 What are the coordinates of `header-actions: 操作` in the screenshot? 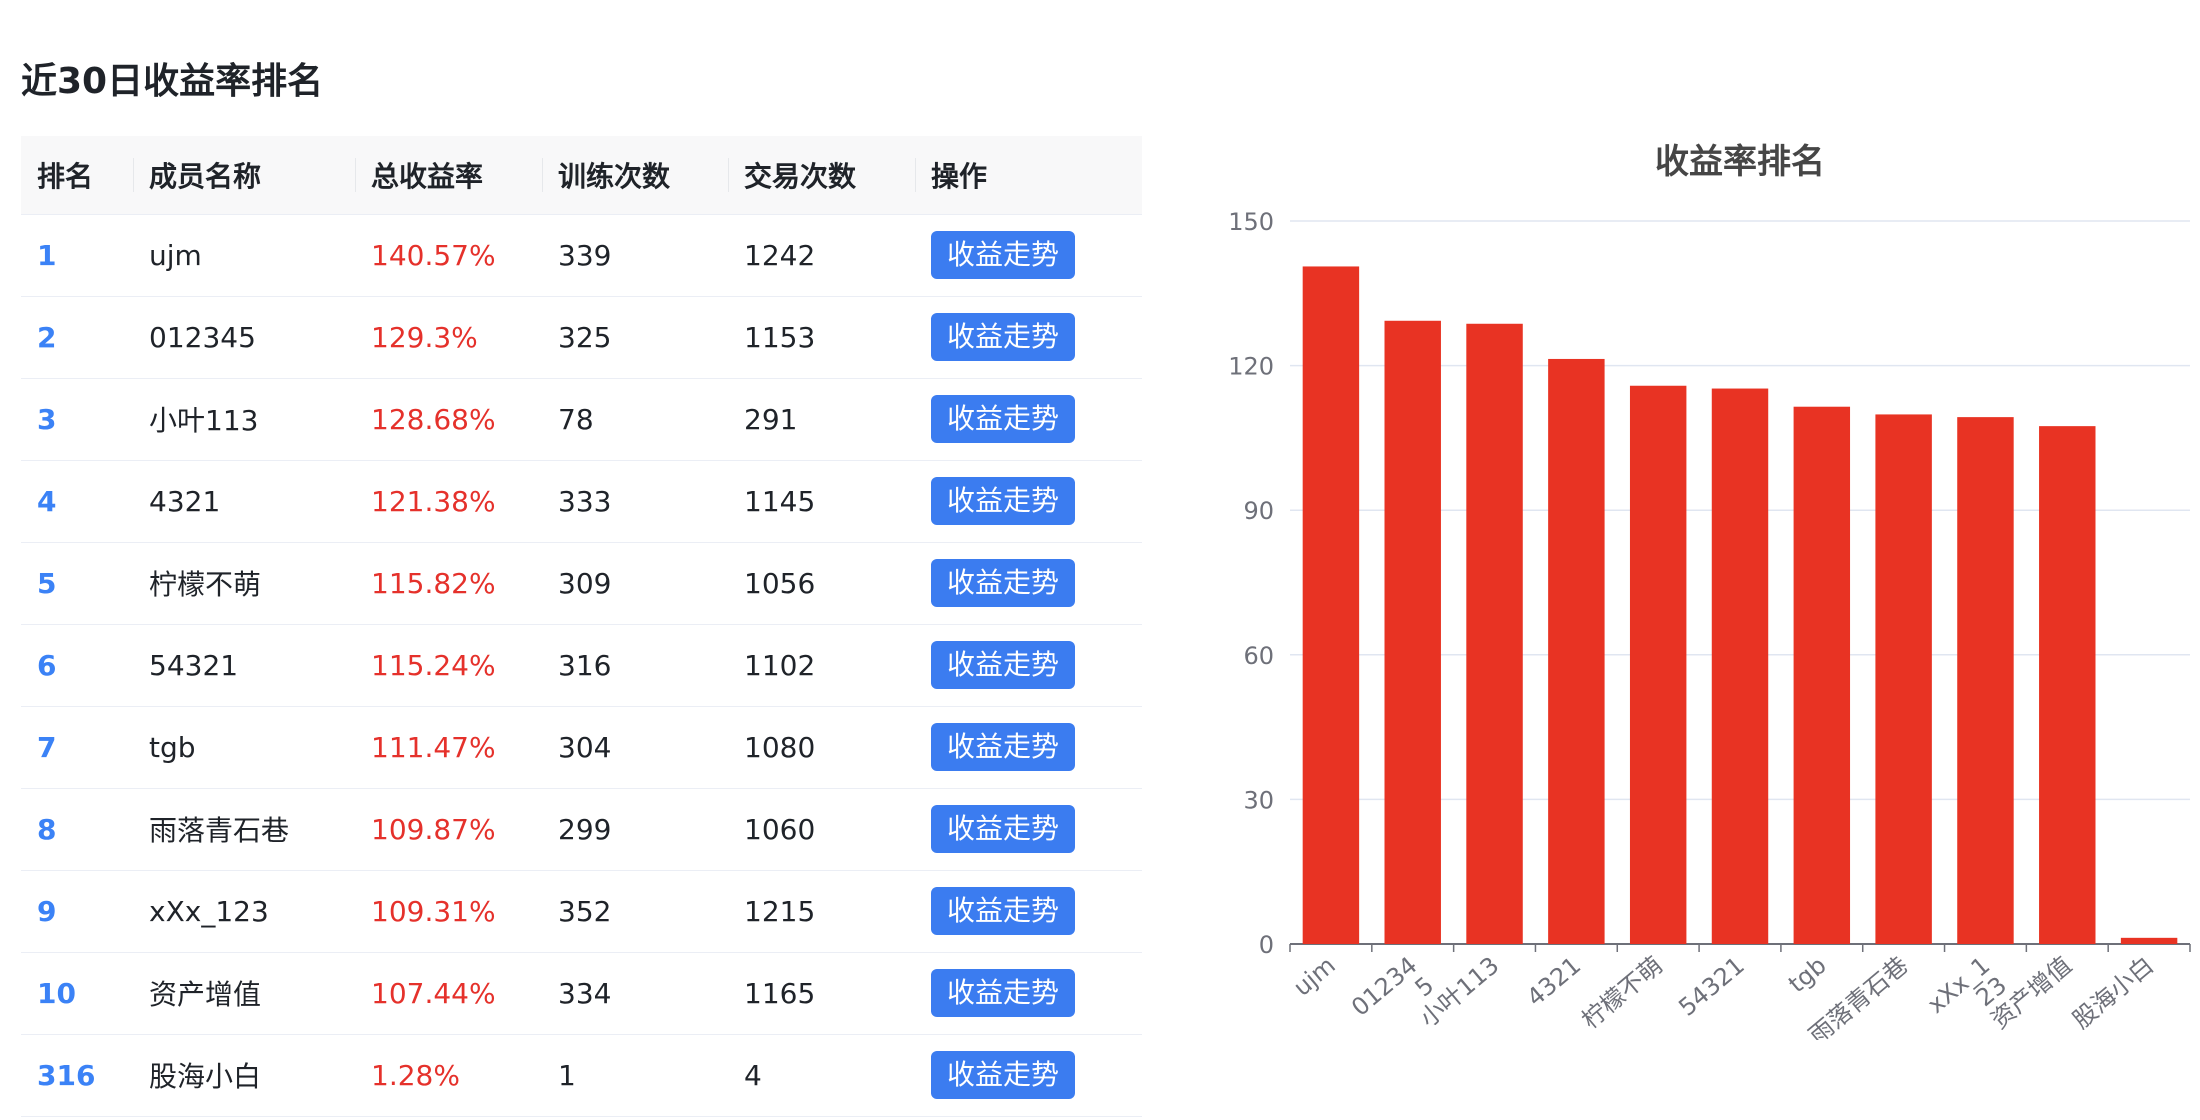 It's located at (1028, 175).